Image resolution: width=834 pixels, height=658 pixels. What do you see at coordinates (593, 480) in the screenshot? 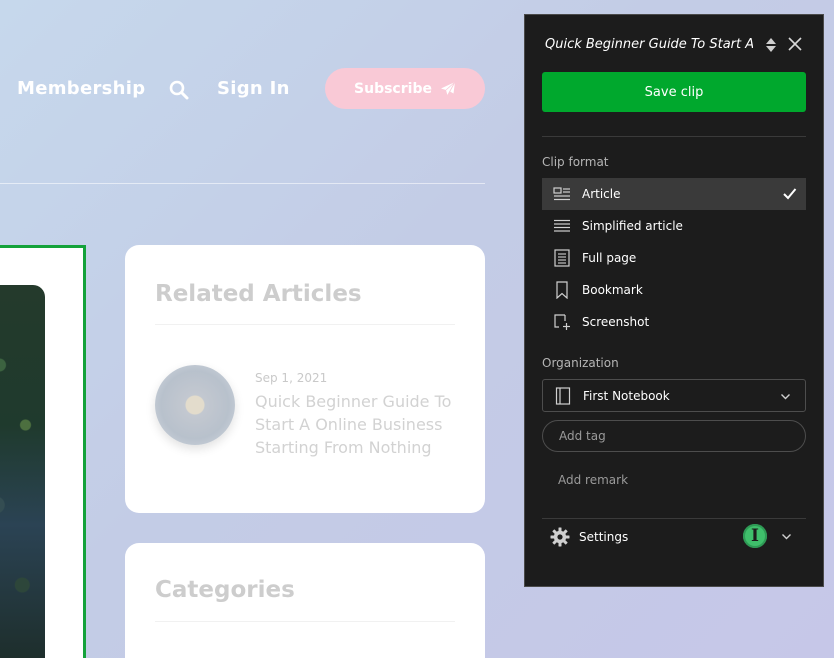
I see `add-remark-field: Add remark` at bounding box center [593, 480].